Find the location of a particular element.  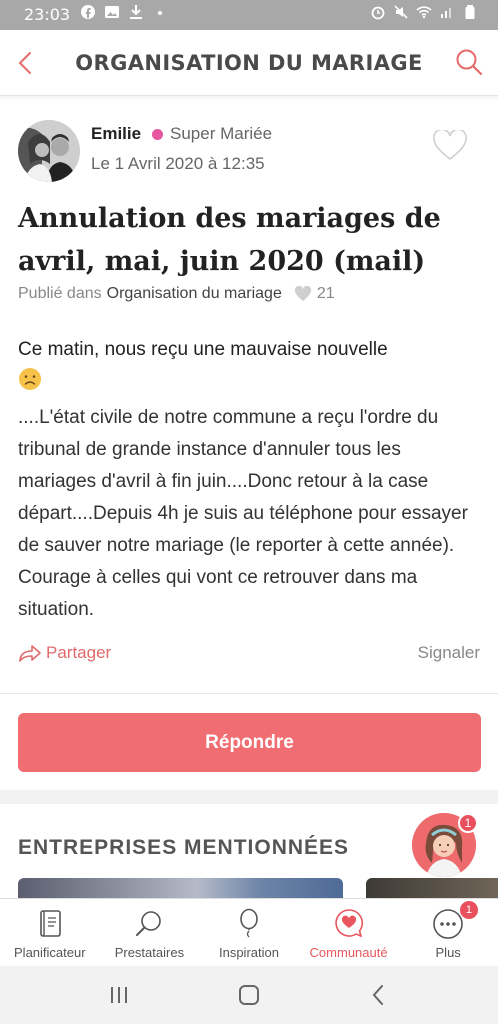

alarm-icon is located at coordinates (378, 13).